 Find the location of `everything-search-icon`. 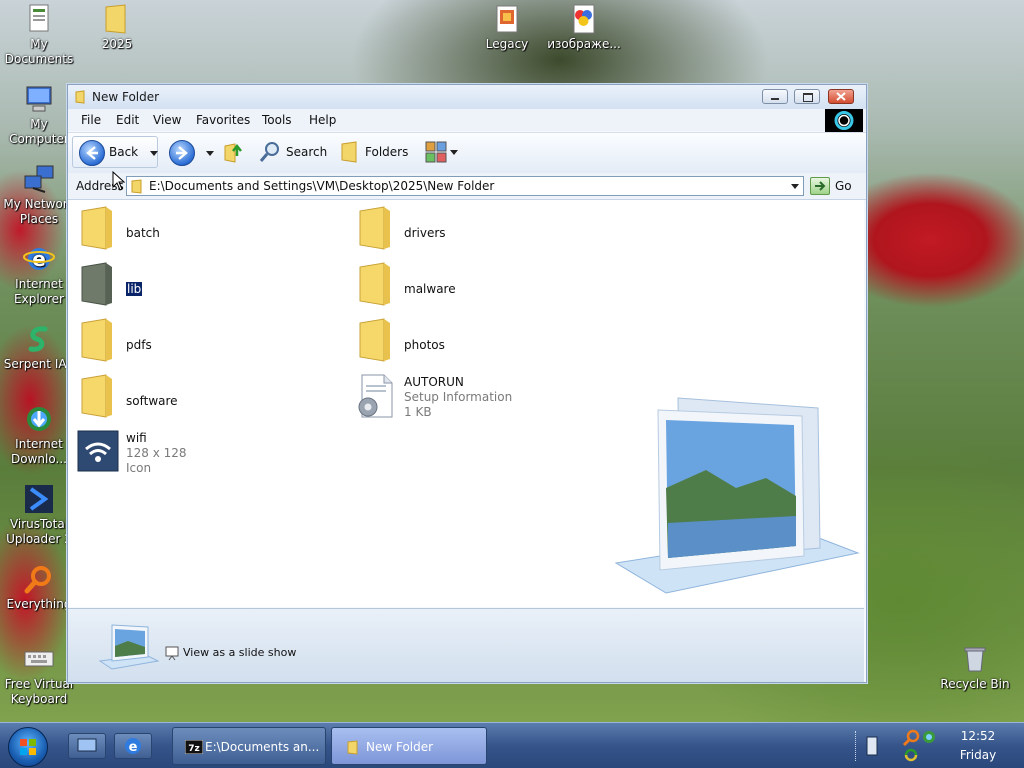

everything-search-icon is located at coordinates (37, 580).